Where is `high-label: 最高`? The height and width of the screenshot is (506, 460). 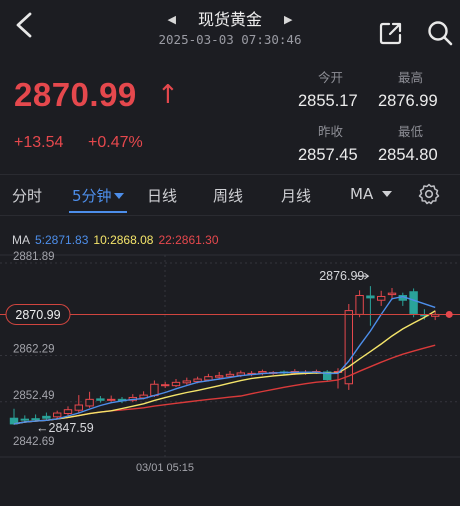 high-label: 最高 is located at coordinates (411, 77).